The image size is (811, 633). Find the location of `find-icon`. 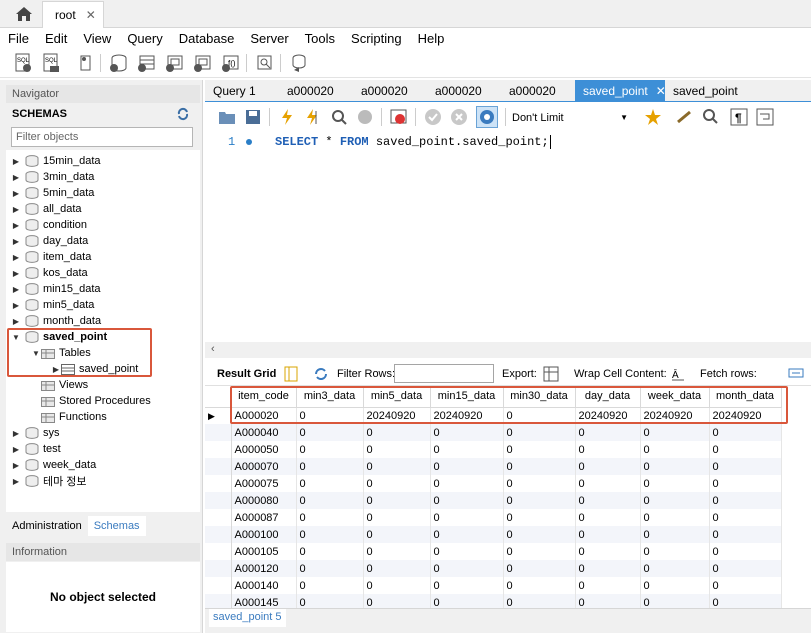

find-icon is located at coordinates (711, 117).